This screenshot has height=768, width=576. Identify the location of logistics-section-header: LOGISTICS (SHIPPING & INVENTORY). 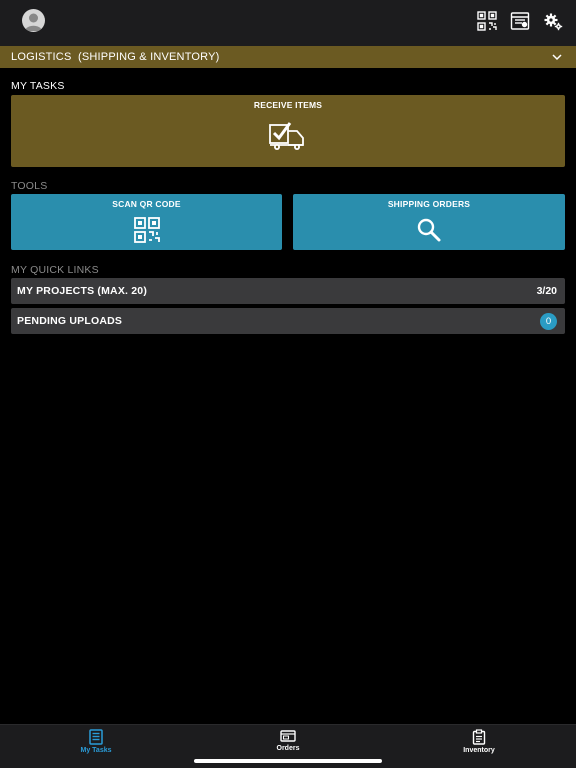
(288, 57).